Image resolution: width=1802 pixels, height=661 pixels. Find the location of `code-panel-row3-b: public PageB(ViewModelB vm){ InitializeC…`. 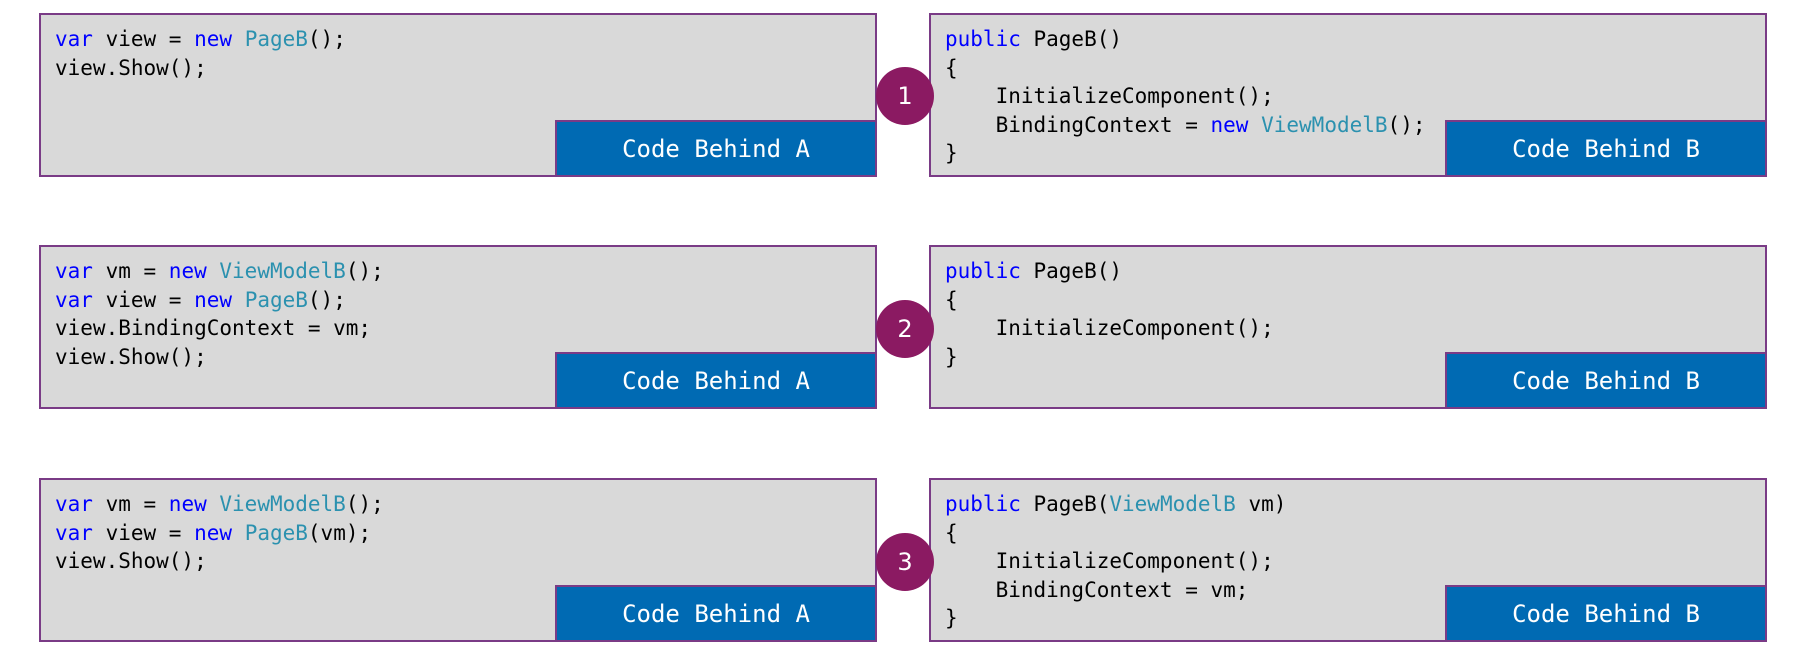

code-panel-row3-b: public PageB(ViewModelB vm){ InitializeC… is located at coordinates (1348, 560).